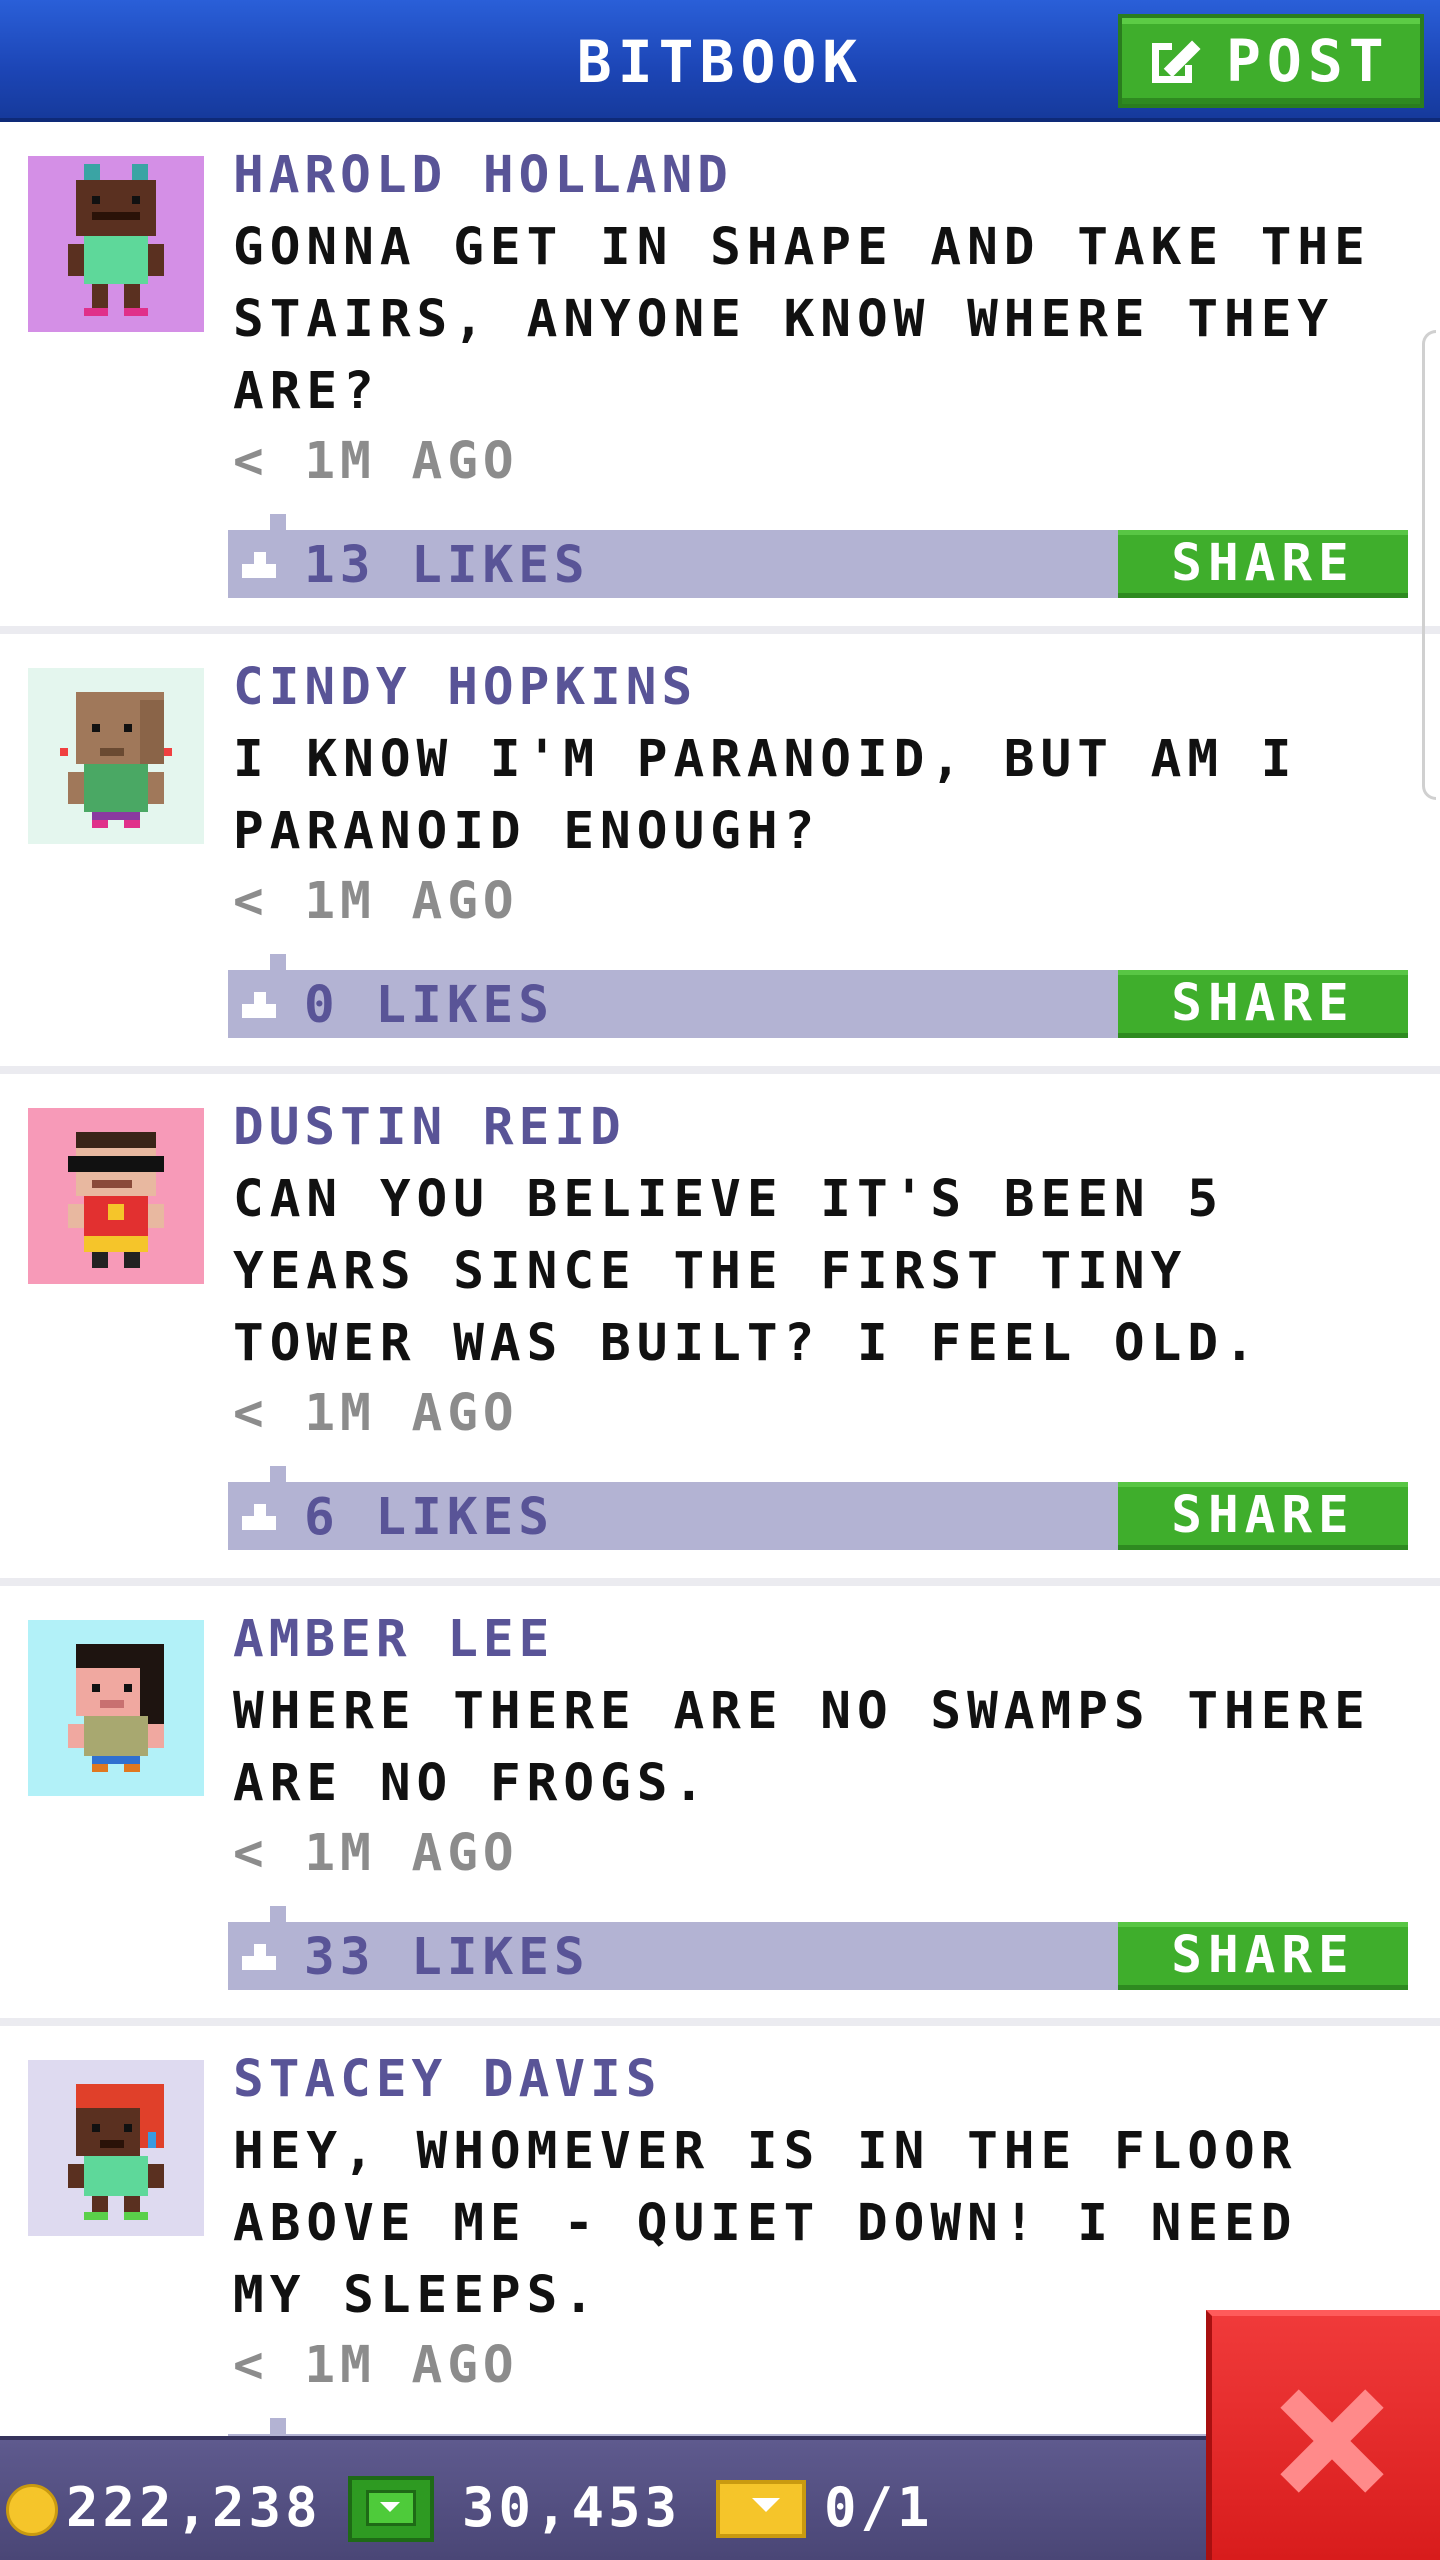 Image resolution: width=1440 pixels, height=2560 pixels. What do you see at coordinates (572, 2507) in the screenshot?
I see `bux-count: 30,453` at bounding box center [572, 2507].